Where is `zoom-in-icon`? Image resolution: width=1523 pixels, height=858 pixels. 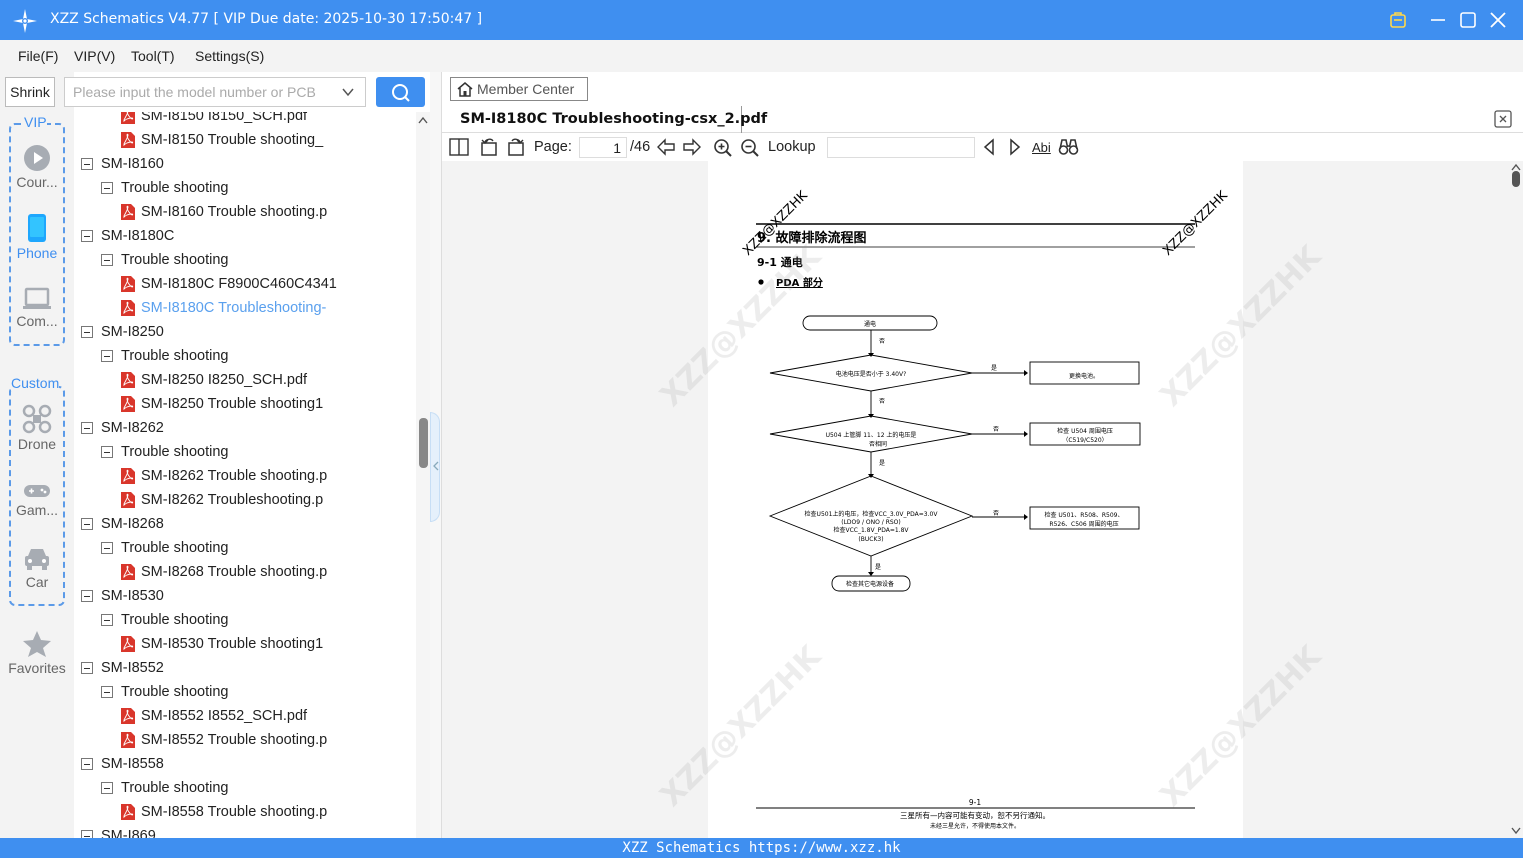
zoom-in-icon is located at coordinates (723, 148).